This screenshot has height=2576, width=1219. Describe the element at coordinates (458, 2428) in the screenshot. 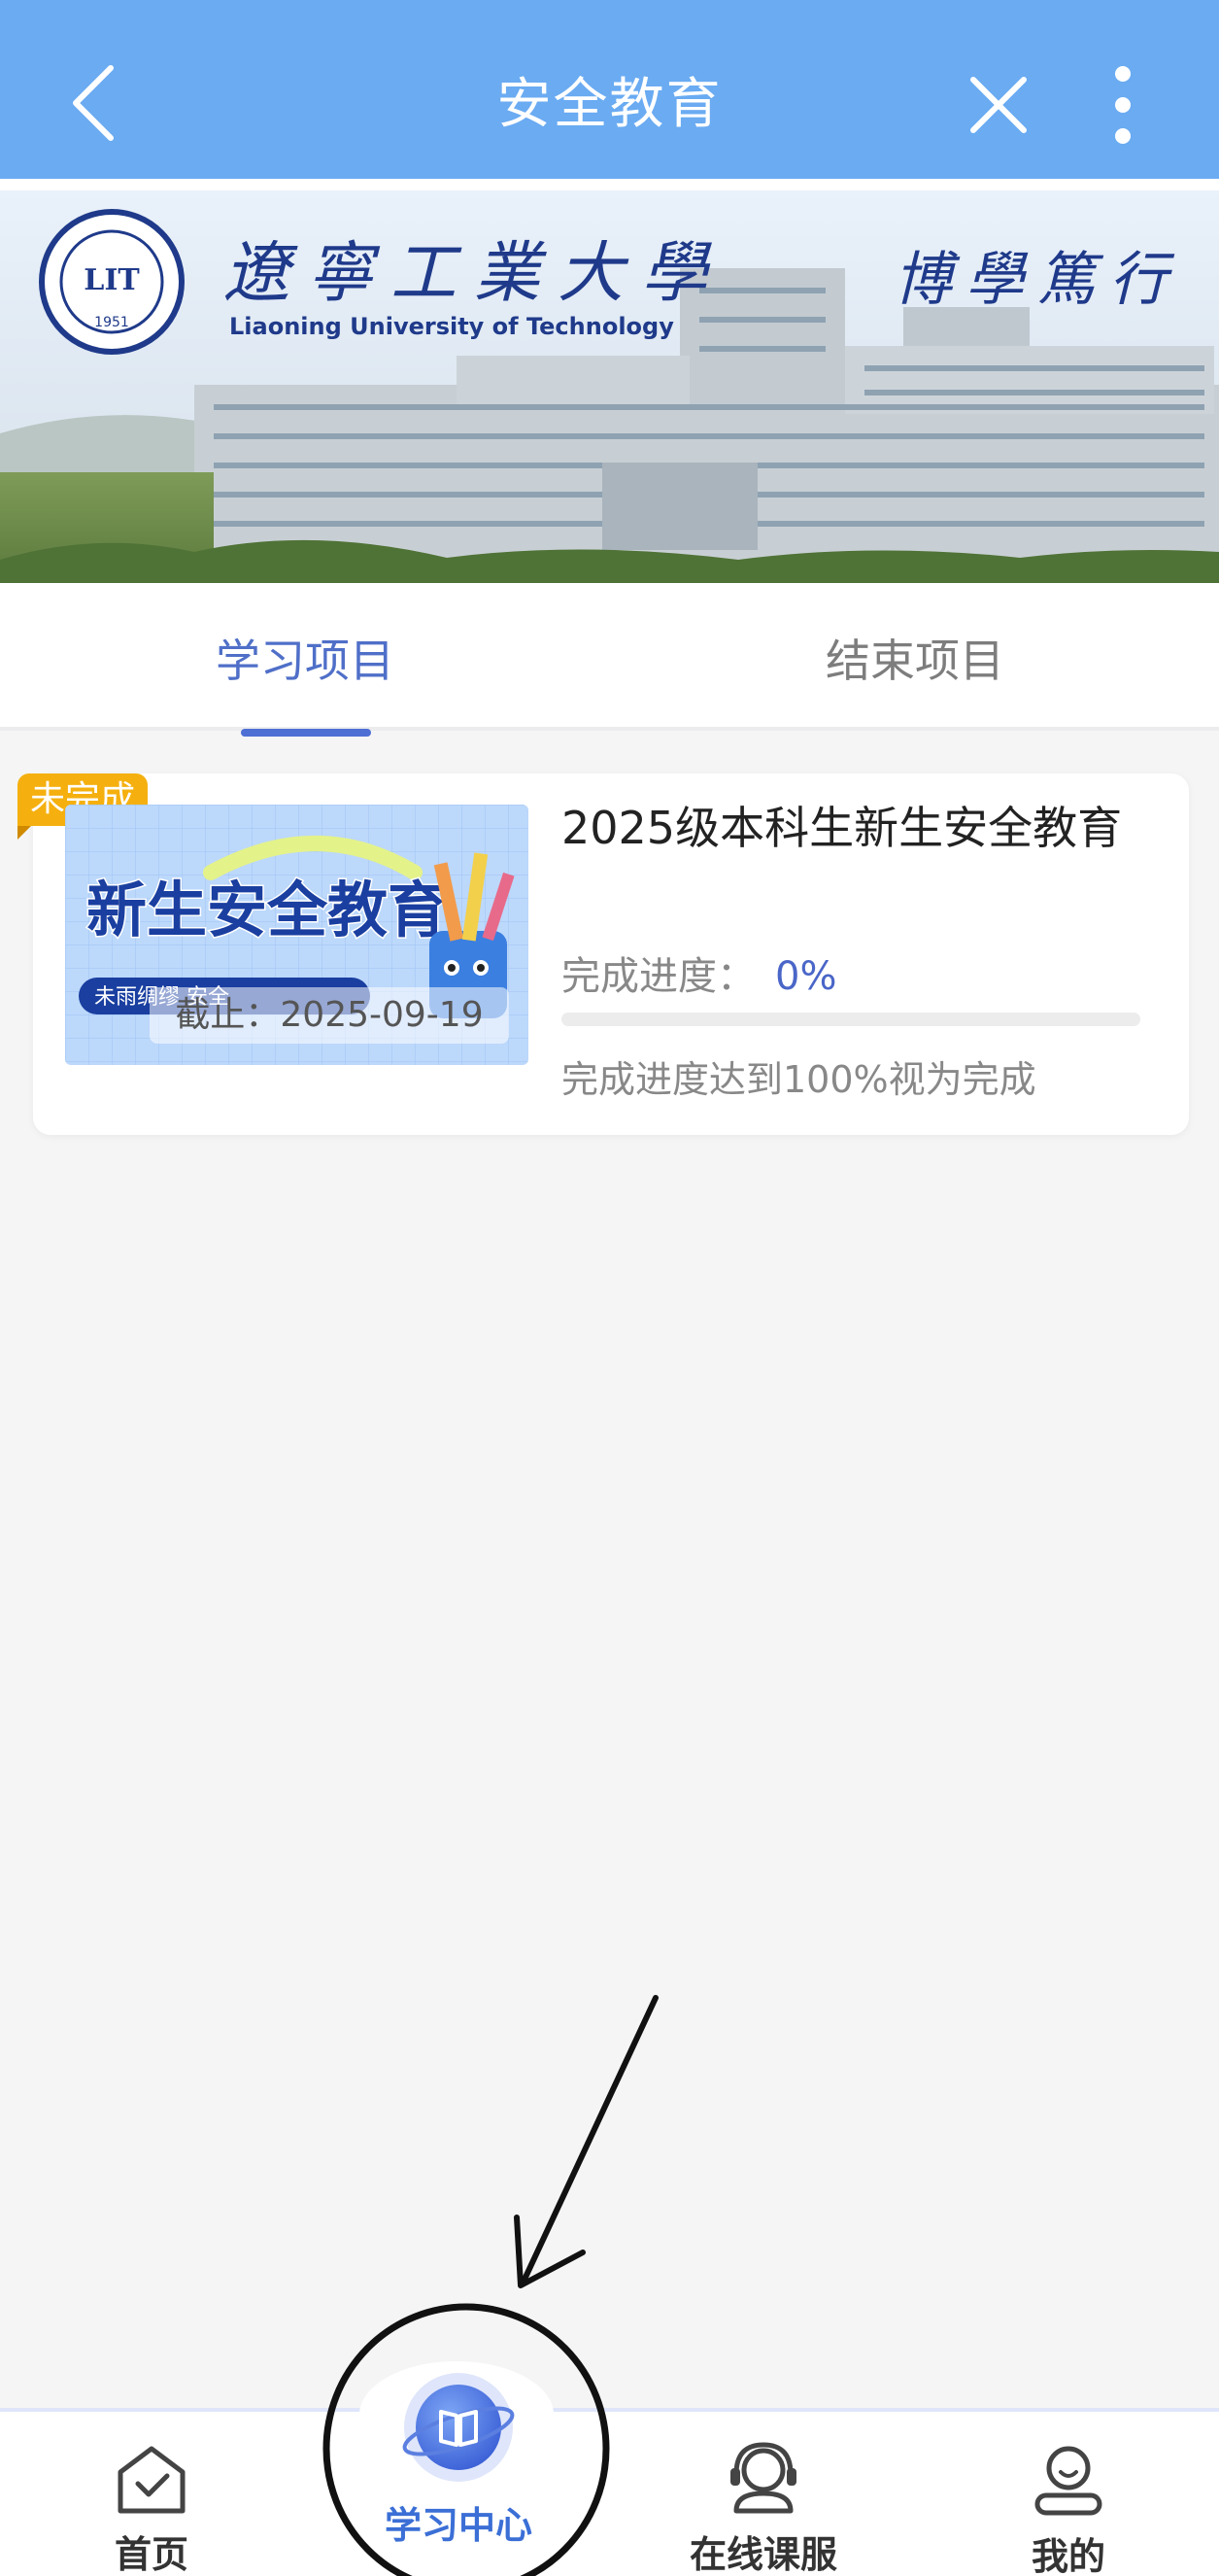

I see `book-icon` at that location.